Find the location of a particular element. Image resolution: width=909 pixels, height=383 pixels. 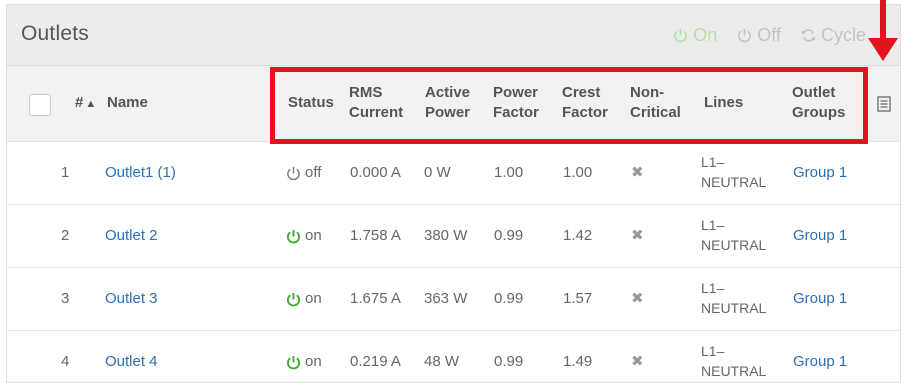

status-text: off is located at coordinates (313, 172).